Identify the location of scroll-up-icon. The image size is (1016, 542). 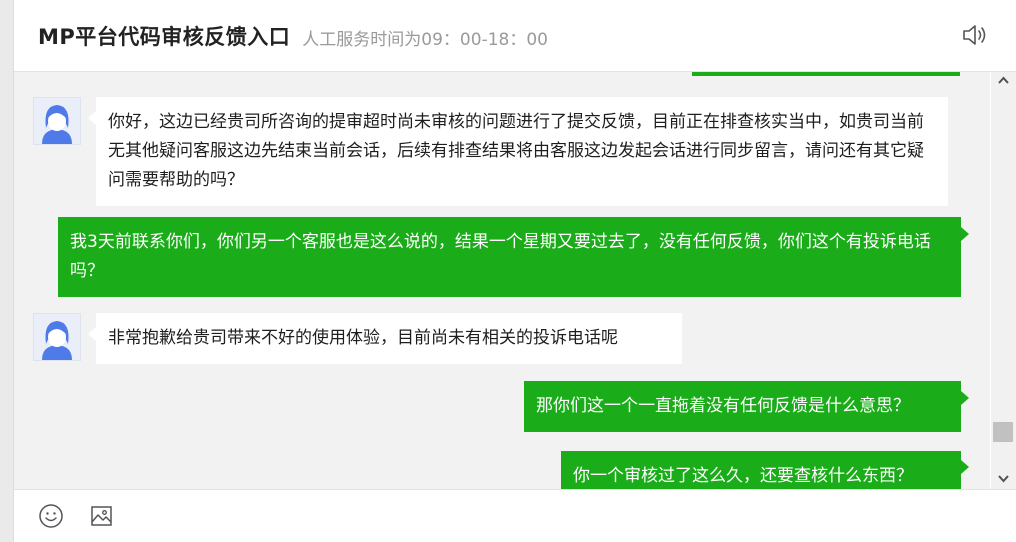
(1003, 81).